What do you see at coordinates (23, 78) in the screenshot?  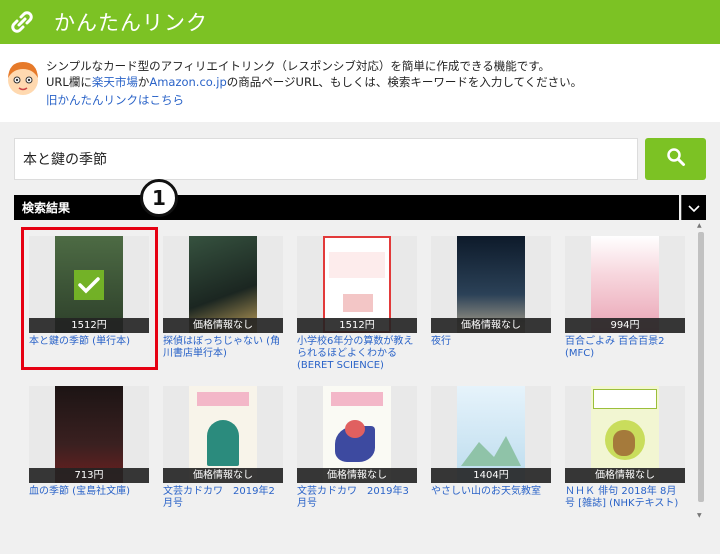 I see `avatar` at bounding box center [23, 78].